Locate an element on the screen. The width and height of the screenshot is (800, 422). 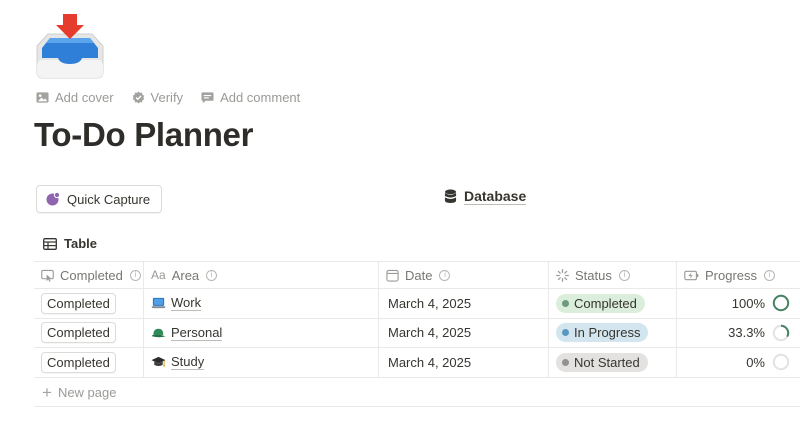
area-link: Personal is located at coordinates (187, 332).